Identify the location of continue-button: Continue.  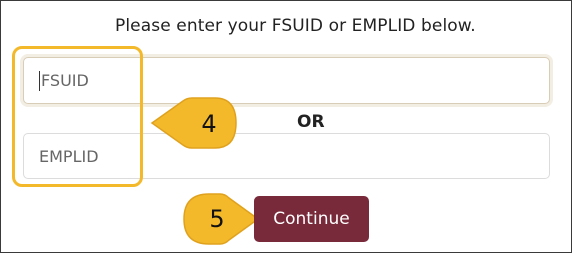
(311, 219).